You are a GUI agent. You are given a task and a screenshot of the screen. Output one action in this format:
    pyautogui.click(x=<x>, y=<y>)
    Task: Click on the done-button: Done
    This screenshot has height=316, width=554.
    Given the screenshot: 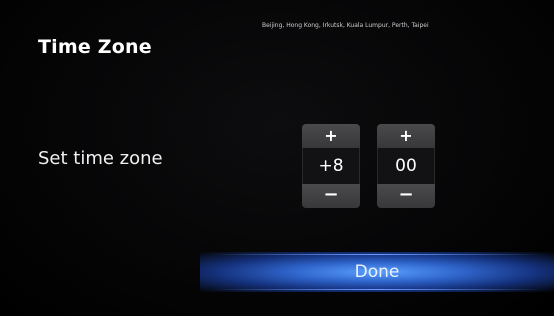 What is the action you would take?
    pyautogui.click(x=377, y=272)
    